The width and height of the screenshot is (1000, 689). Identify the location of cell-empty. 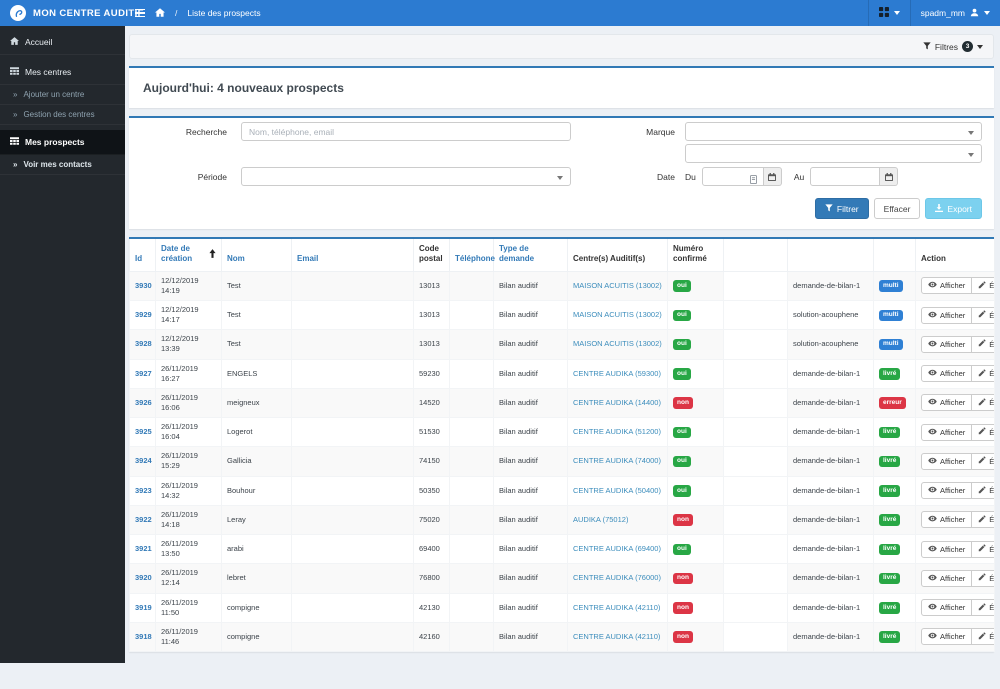
(756, 607).